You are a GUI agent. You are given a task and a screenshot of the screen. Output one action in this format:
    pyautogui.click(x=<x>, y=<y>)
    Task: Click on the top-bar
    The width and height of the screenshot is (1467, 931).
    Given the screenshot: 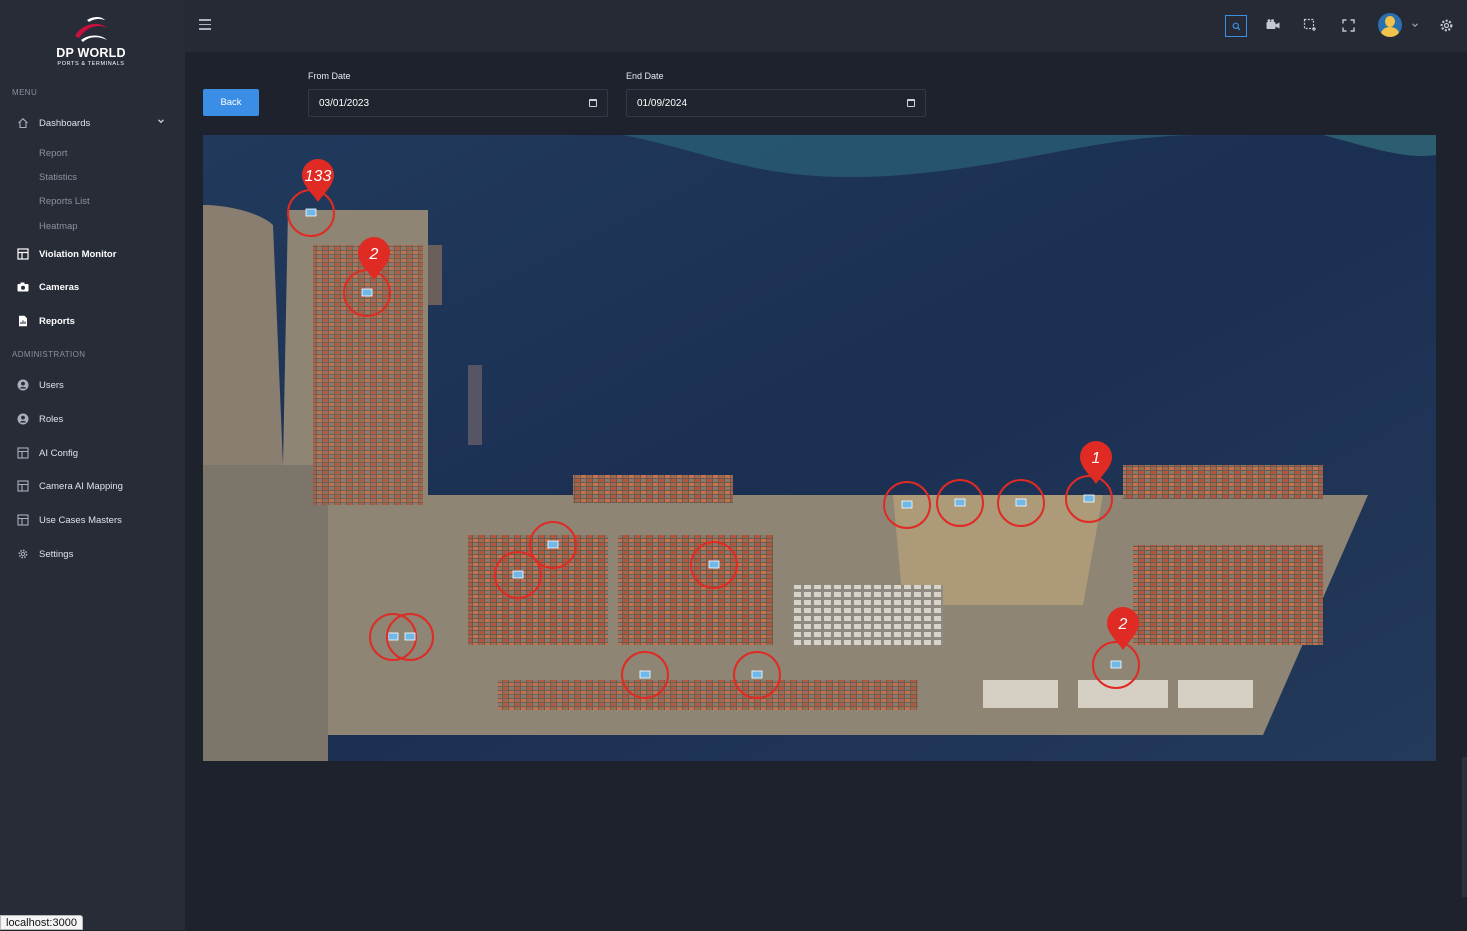 What is the action you would take?
    pyautogui.click(x=826, y=26)
    